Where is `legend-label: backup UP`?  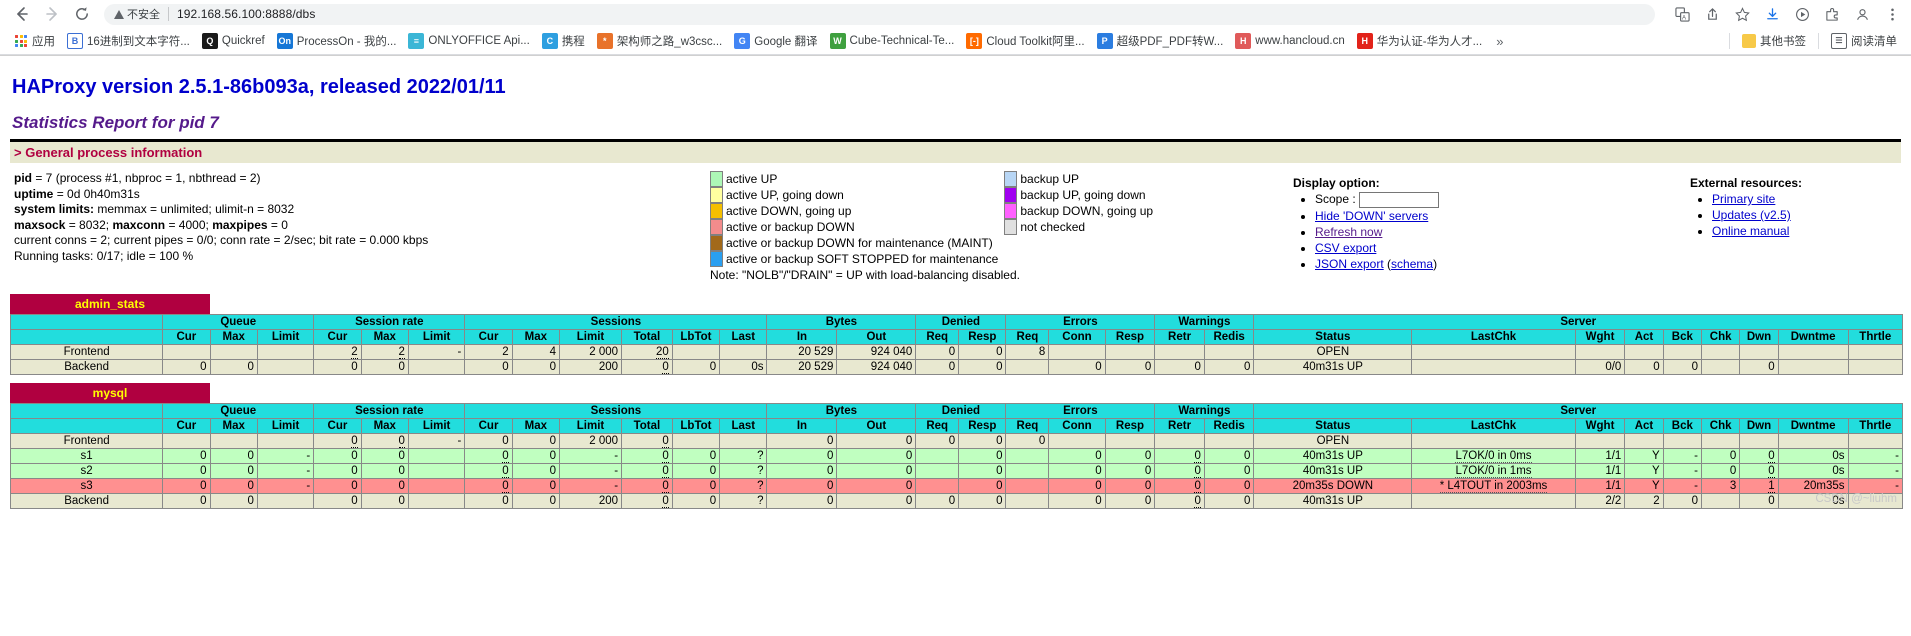
legend-label: backup UP is located at coordinates (1050, 178).